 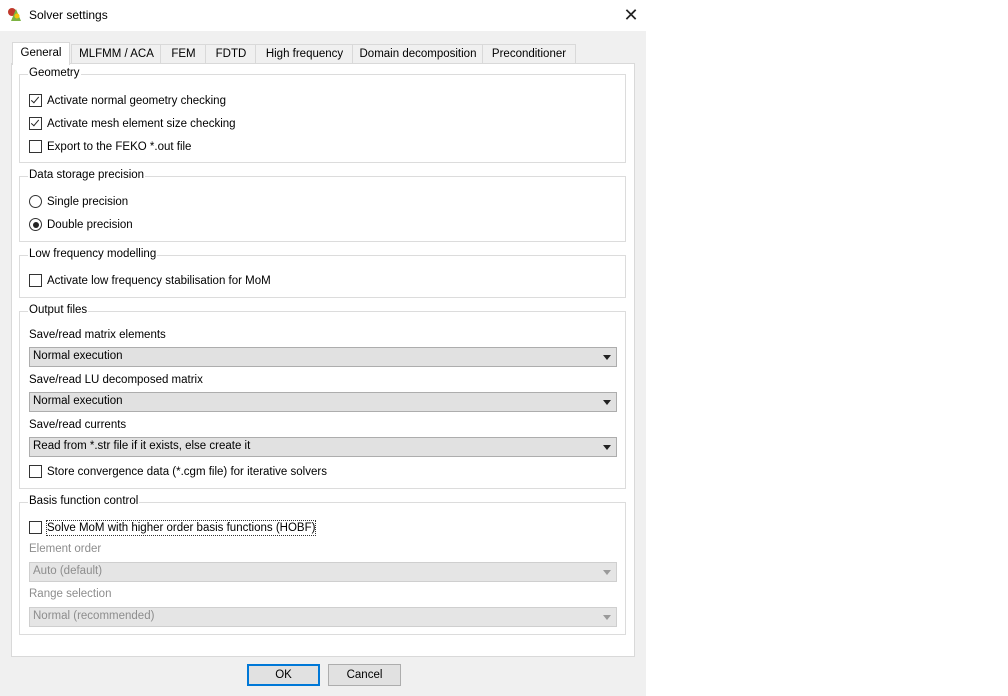 What do you see at coordinates (94, 616) in the screenshot?
I see `dropdown-value: Normal (recommended)` at bounding box center [94, 616].